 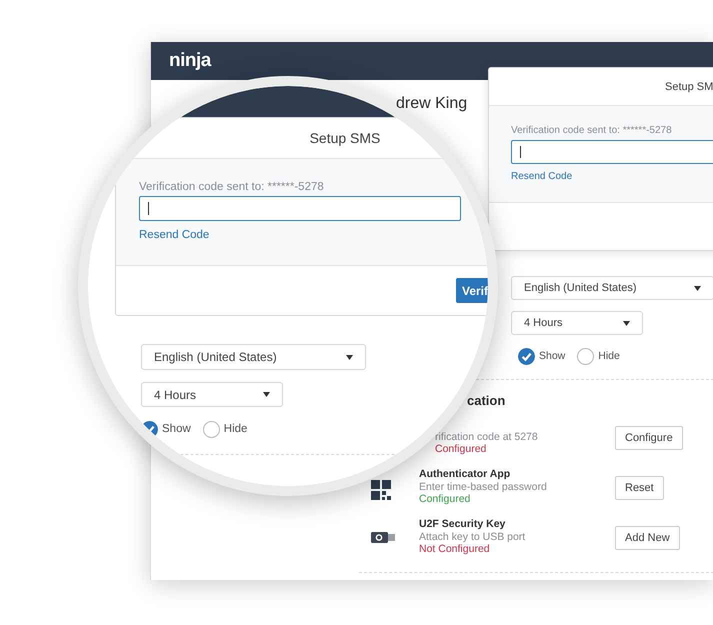 I want to click on method-description: rification code at 5278, so click(x=486, y=436).